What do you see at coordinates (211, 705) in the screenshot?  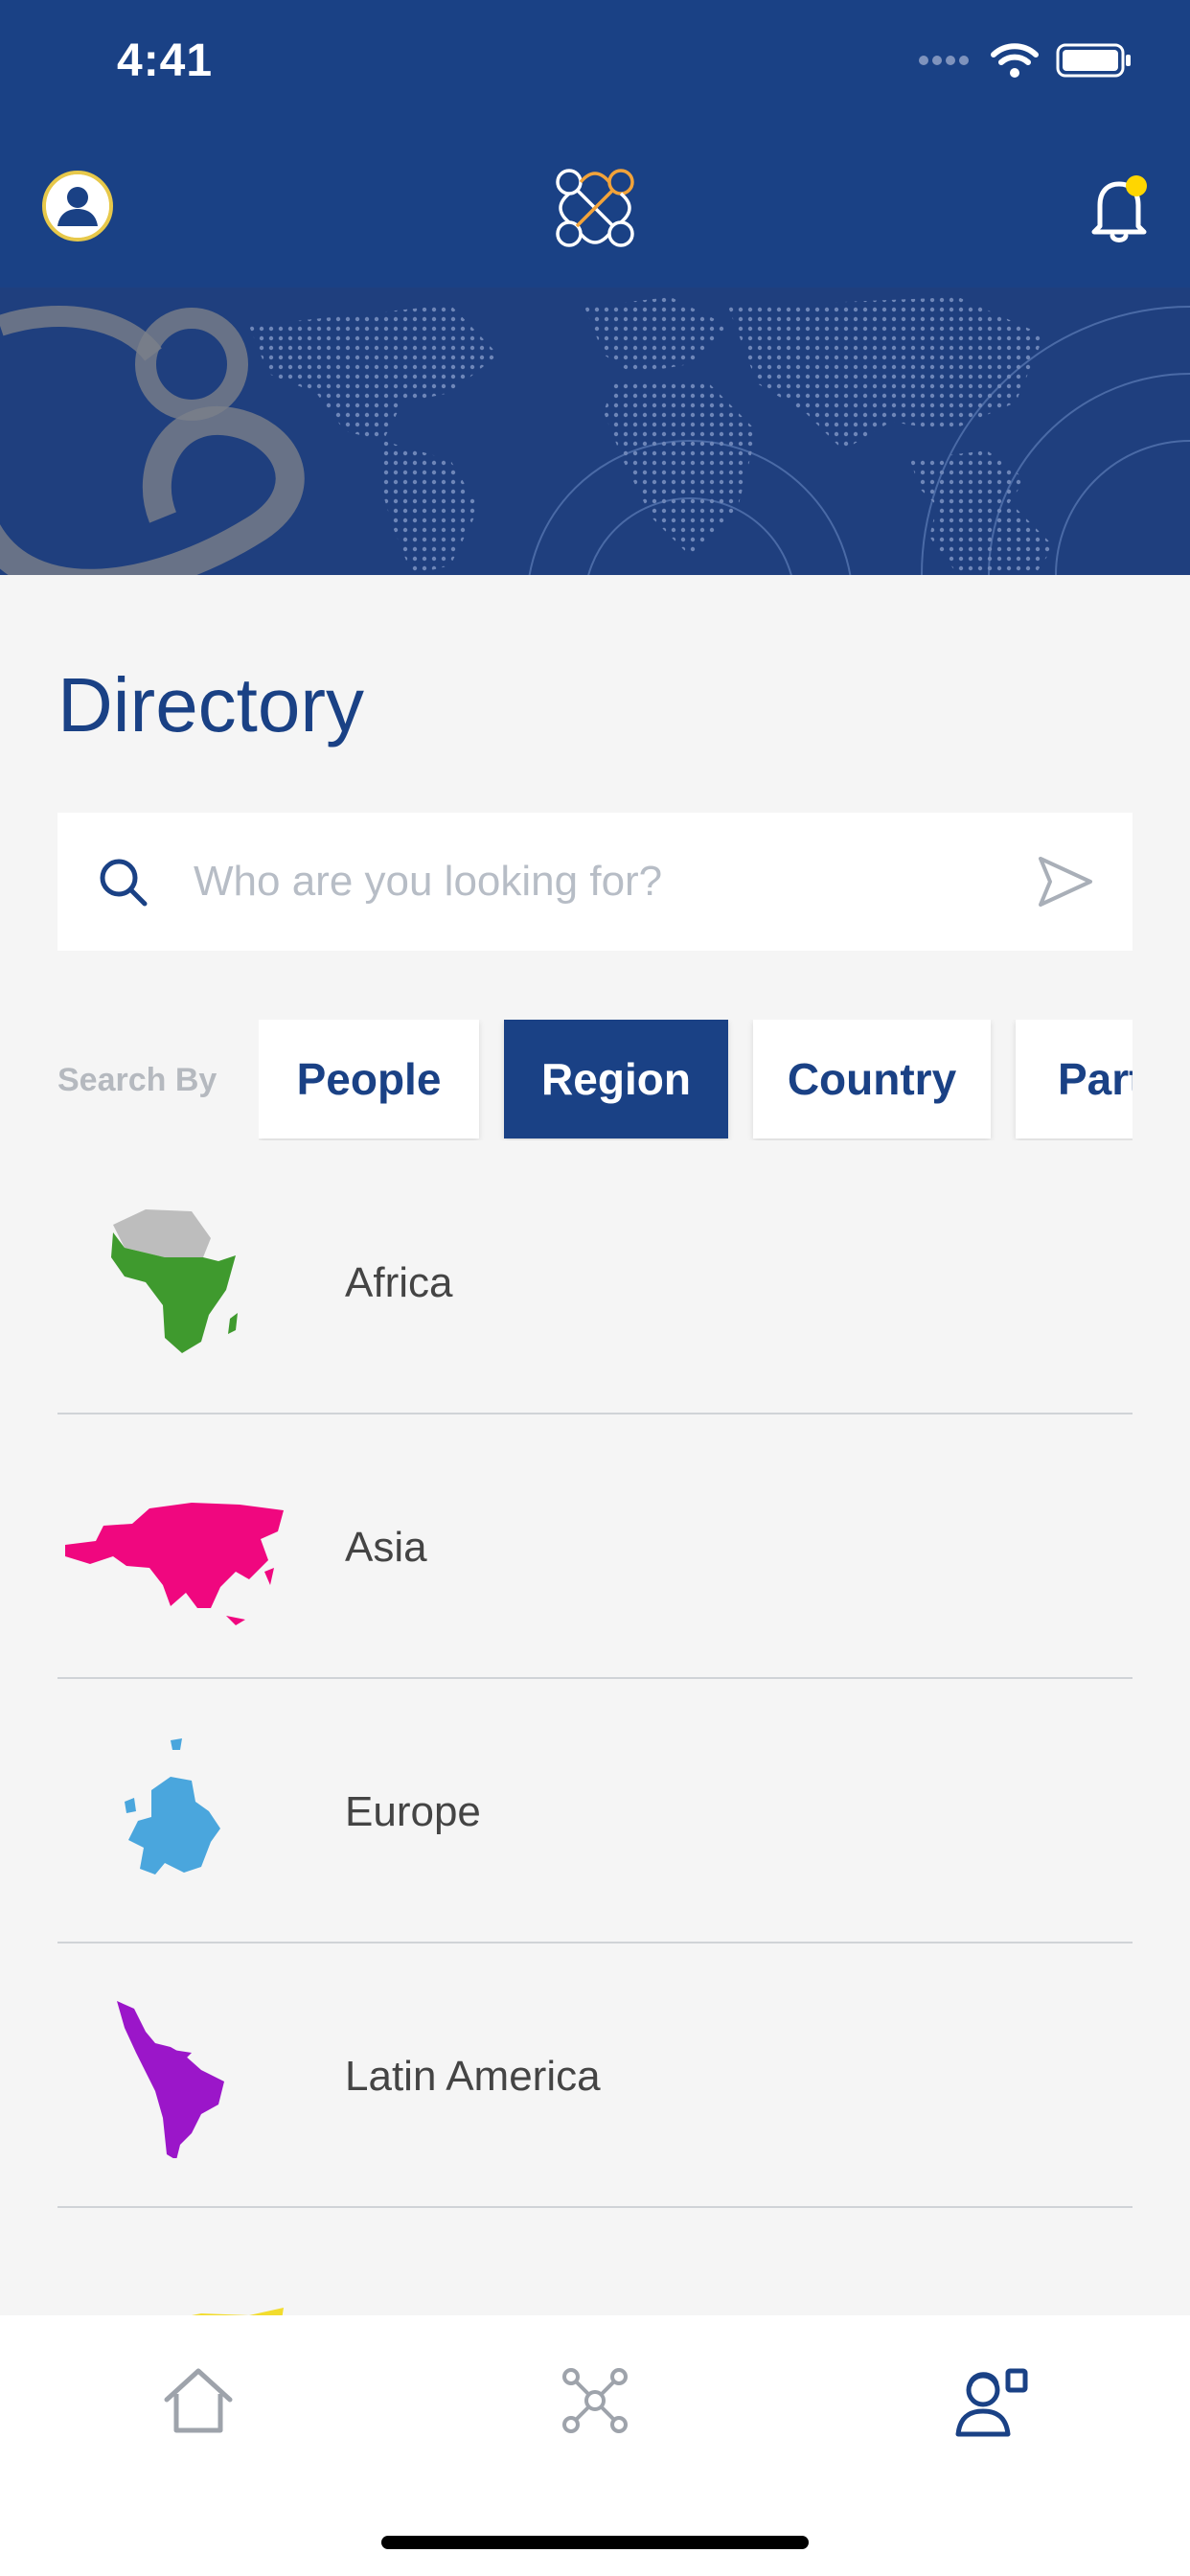 I see `page-title: Directory` at bounding box center [211, 705].